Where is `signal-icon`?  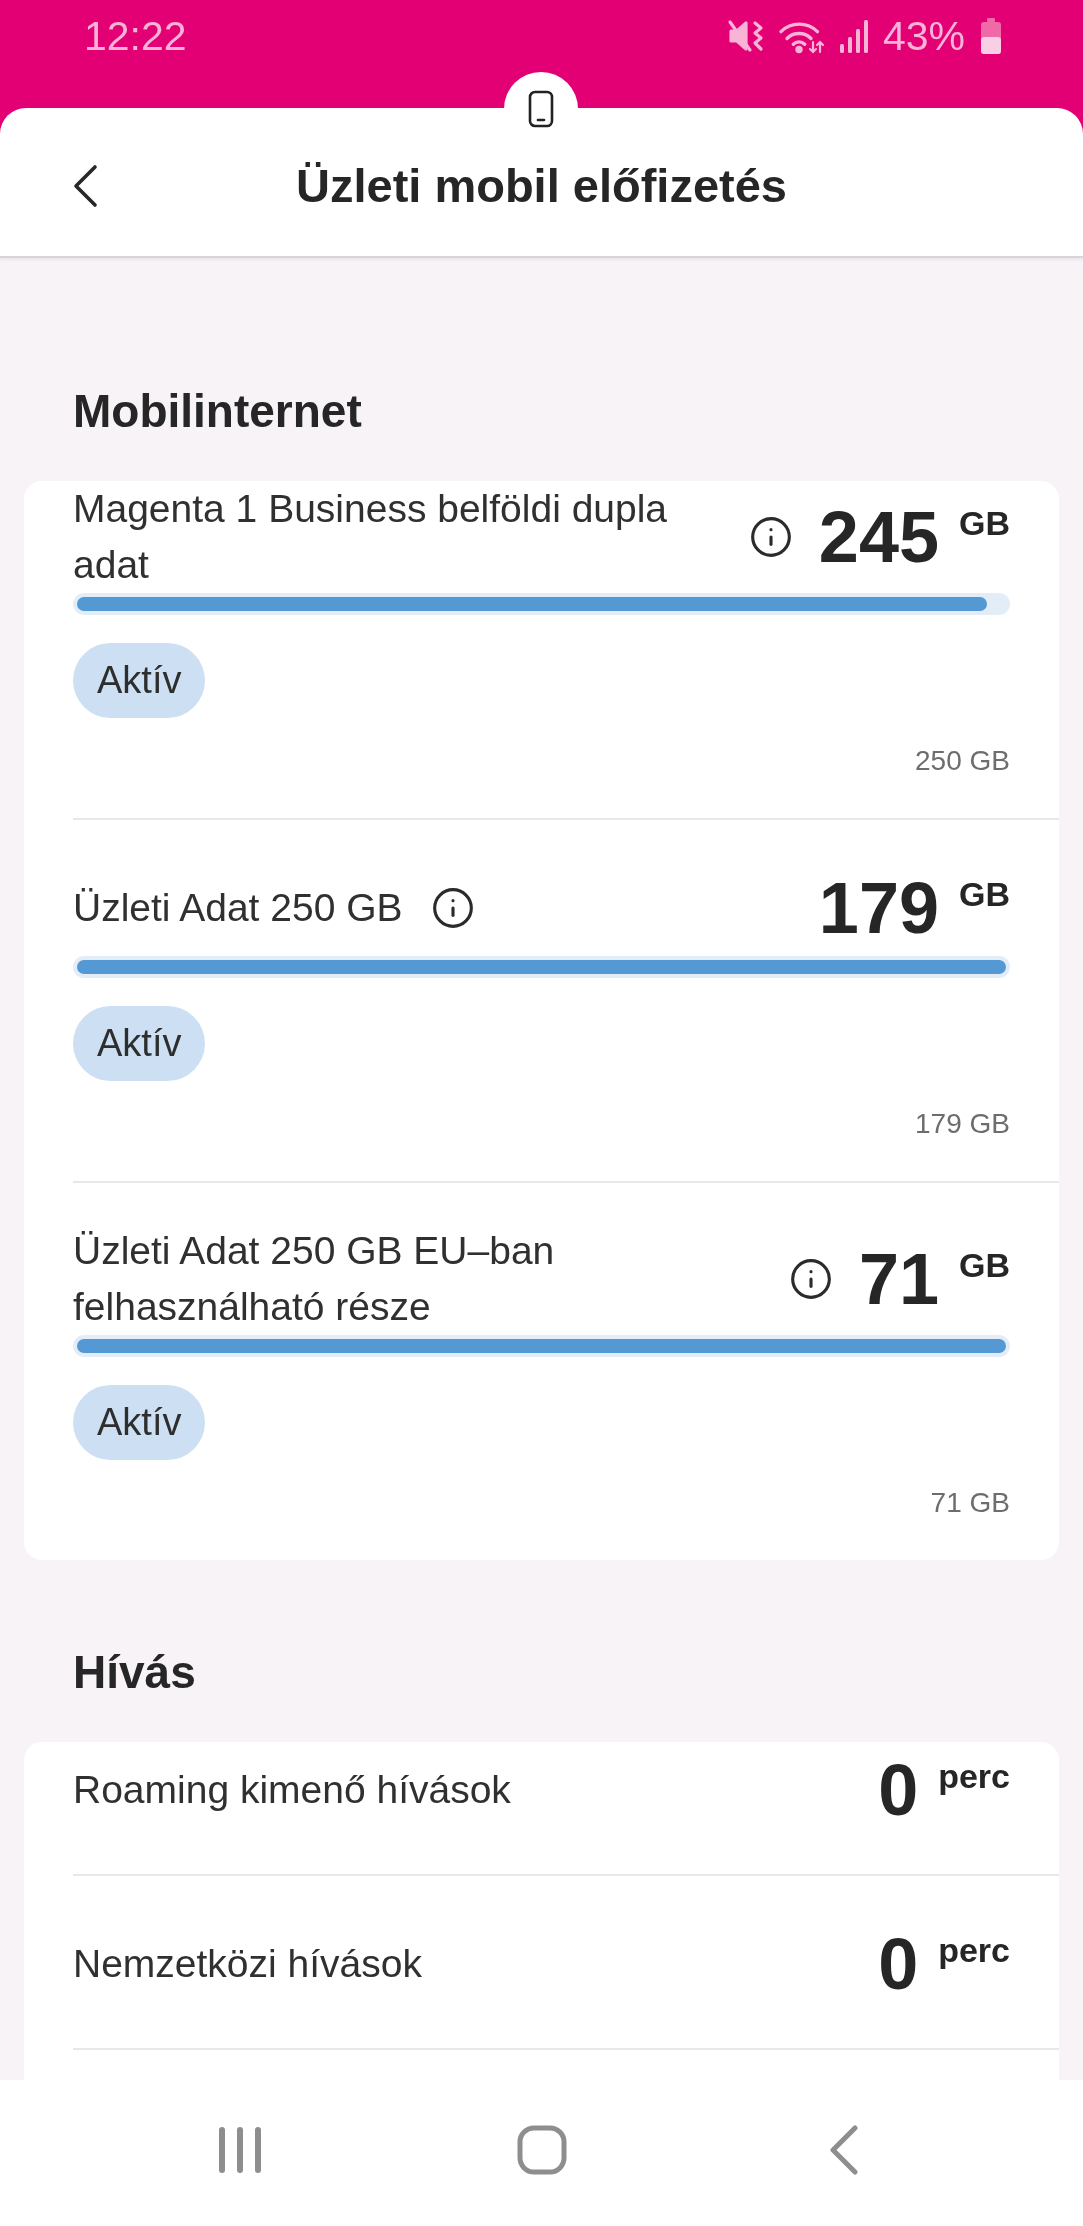 signal-icon is located at coordinates (853, 36).